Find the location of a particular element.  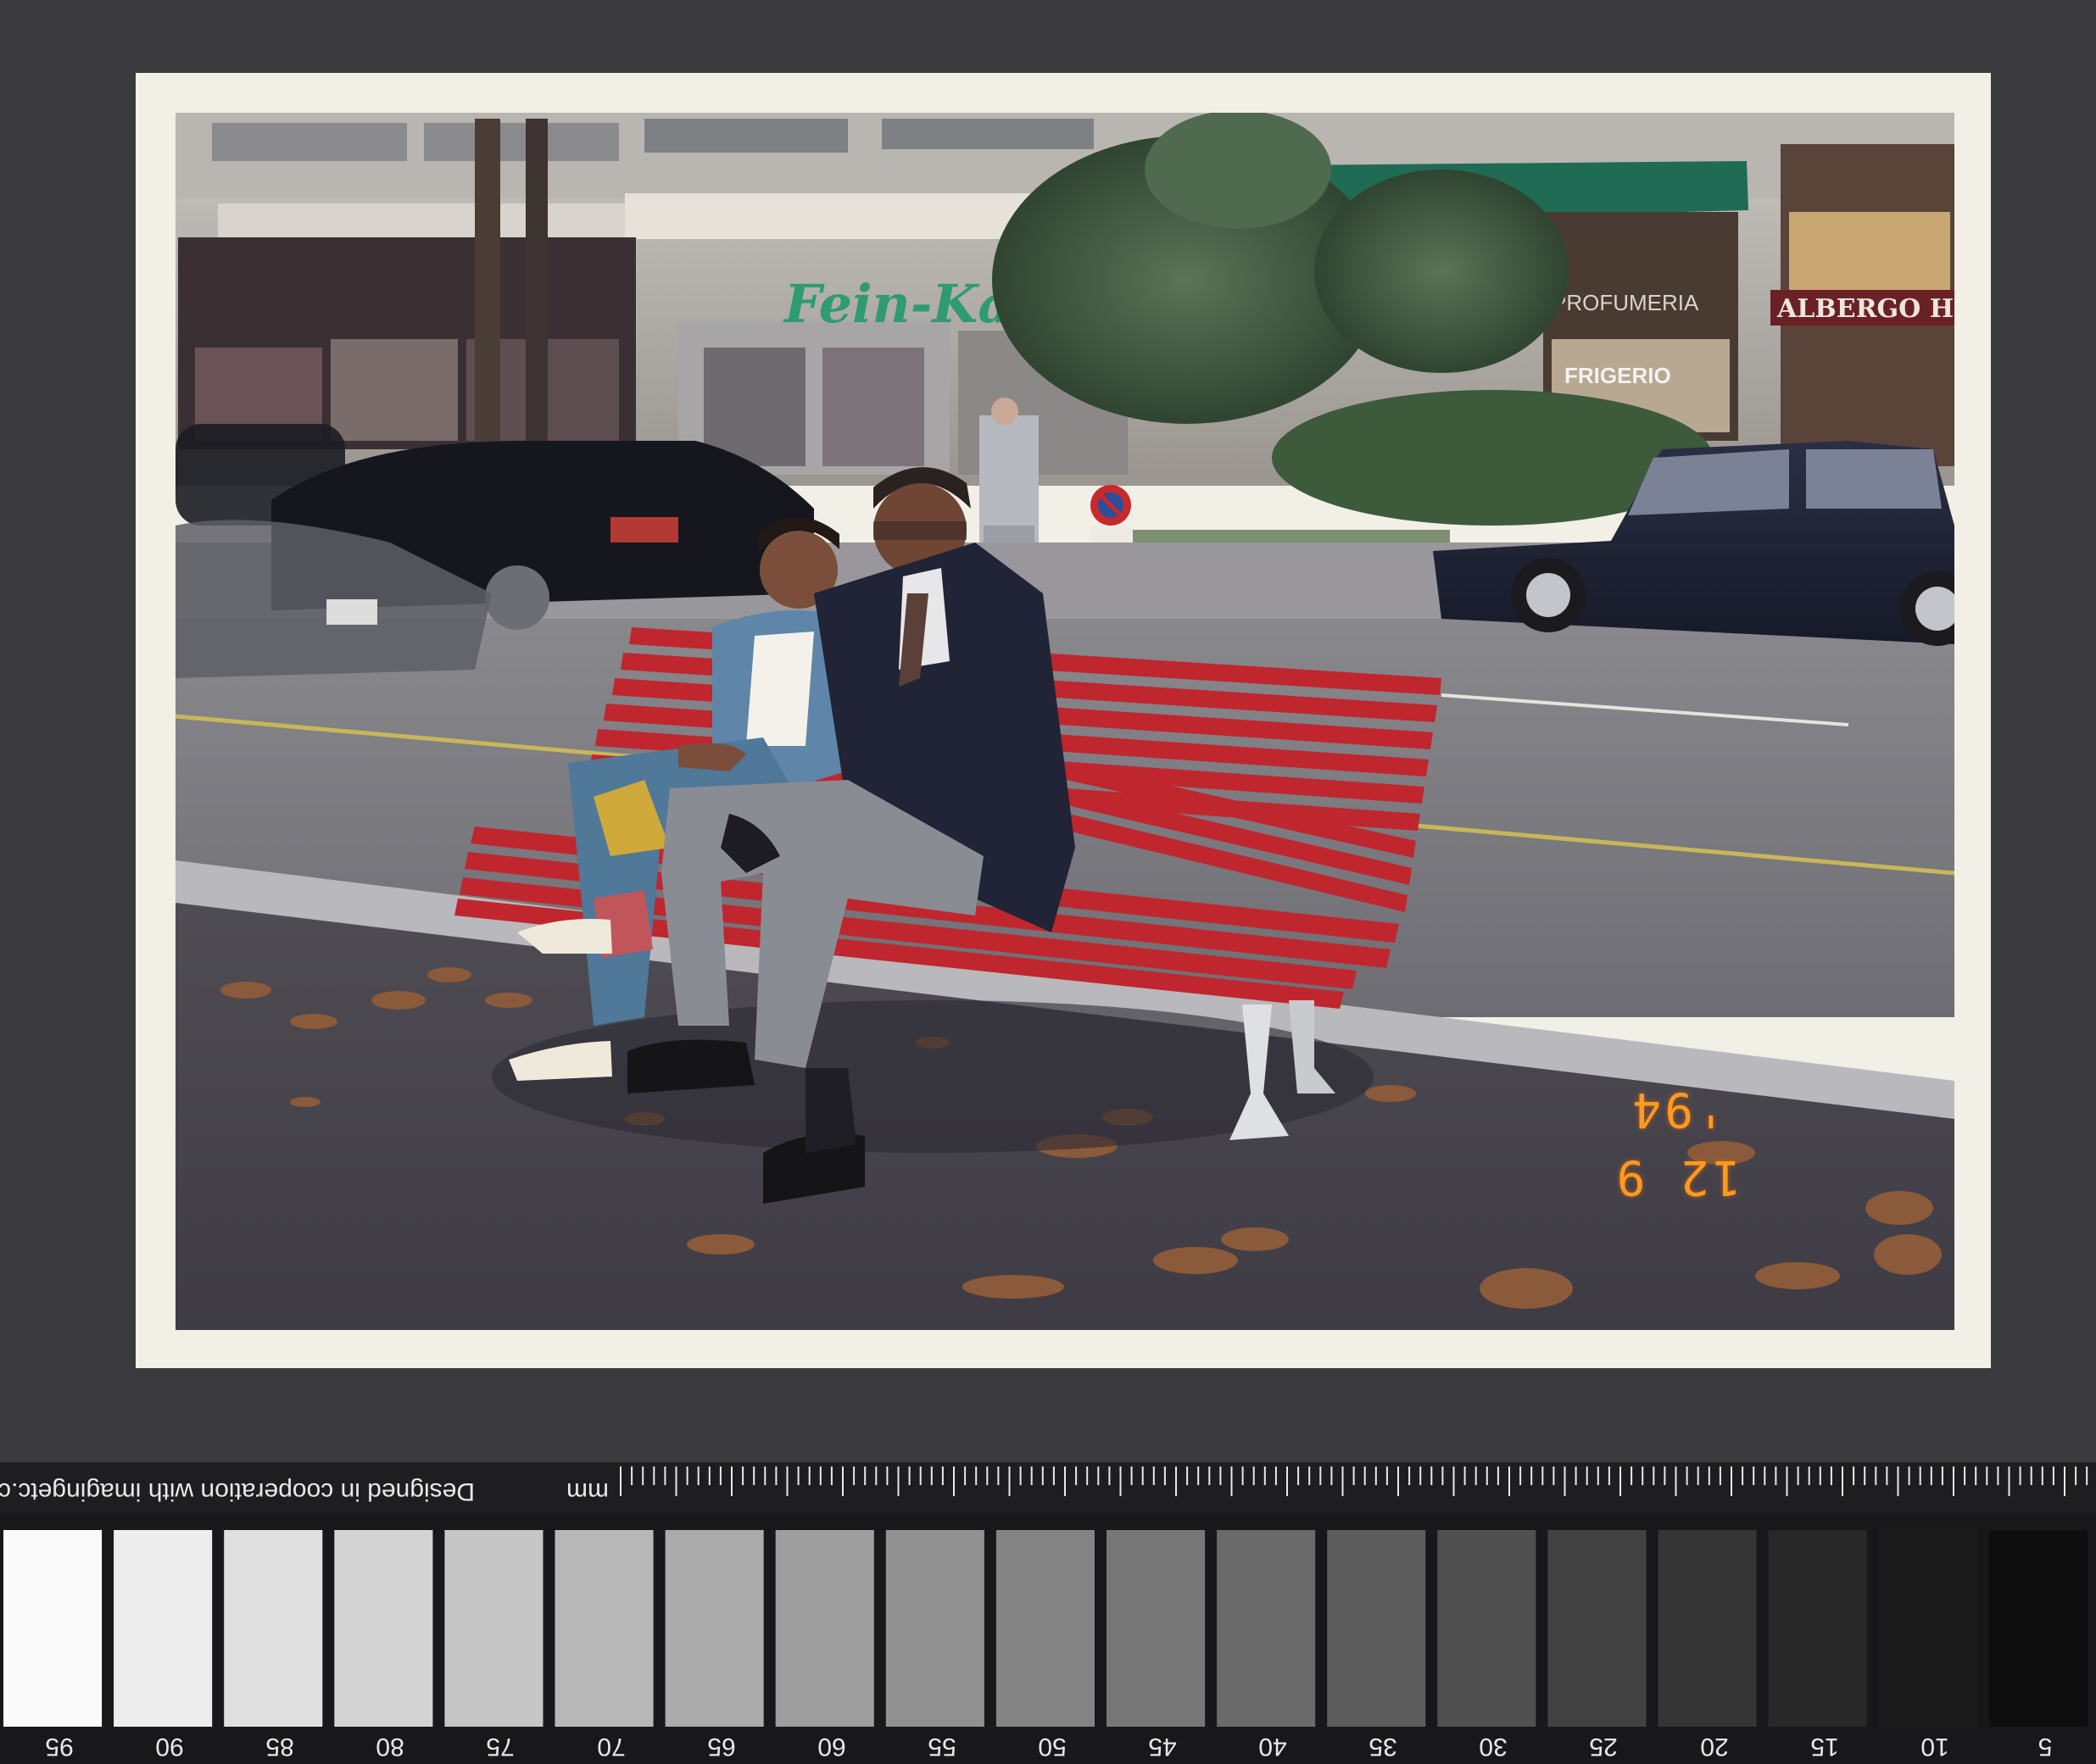

awning-center is located at coordinates (828, 216).